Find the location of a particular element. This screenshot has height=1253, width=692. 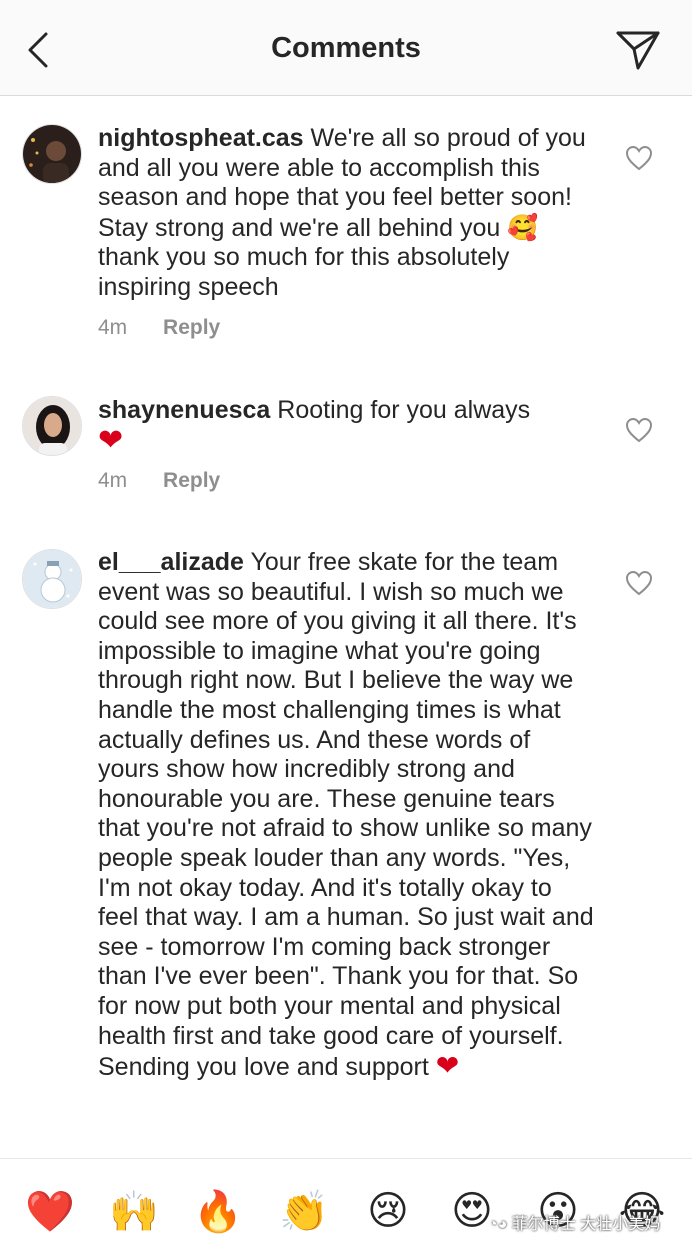

clapping-hands-reaction: 👏 is located at coordinates (304, 1211).